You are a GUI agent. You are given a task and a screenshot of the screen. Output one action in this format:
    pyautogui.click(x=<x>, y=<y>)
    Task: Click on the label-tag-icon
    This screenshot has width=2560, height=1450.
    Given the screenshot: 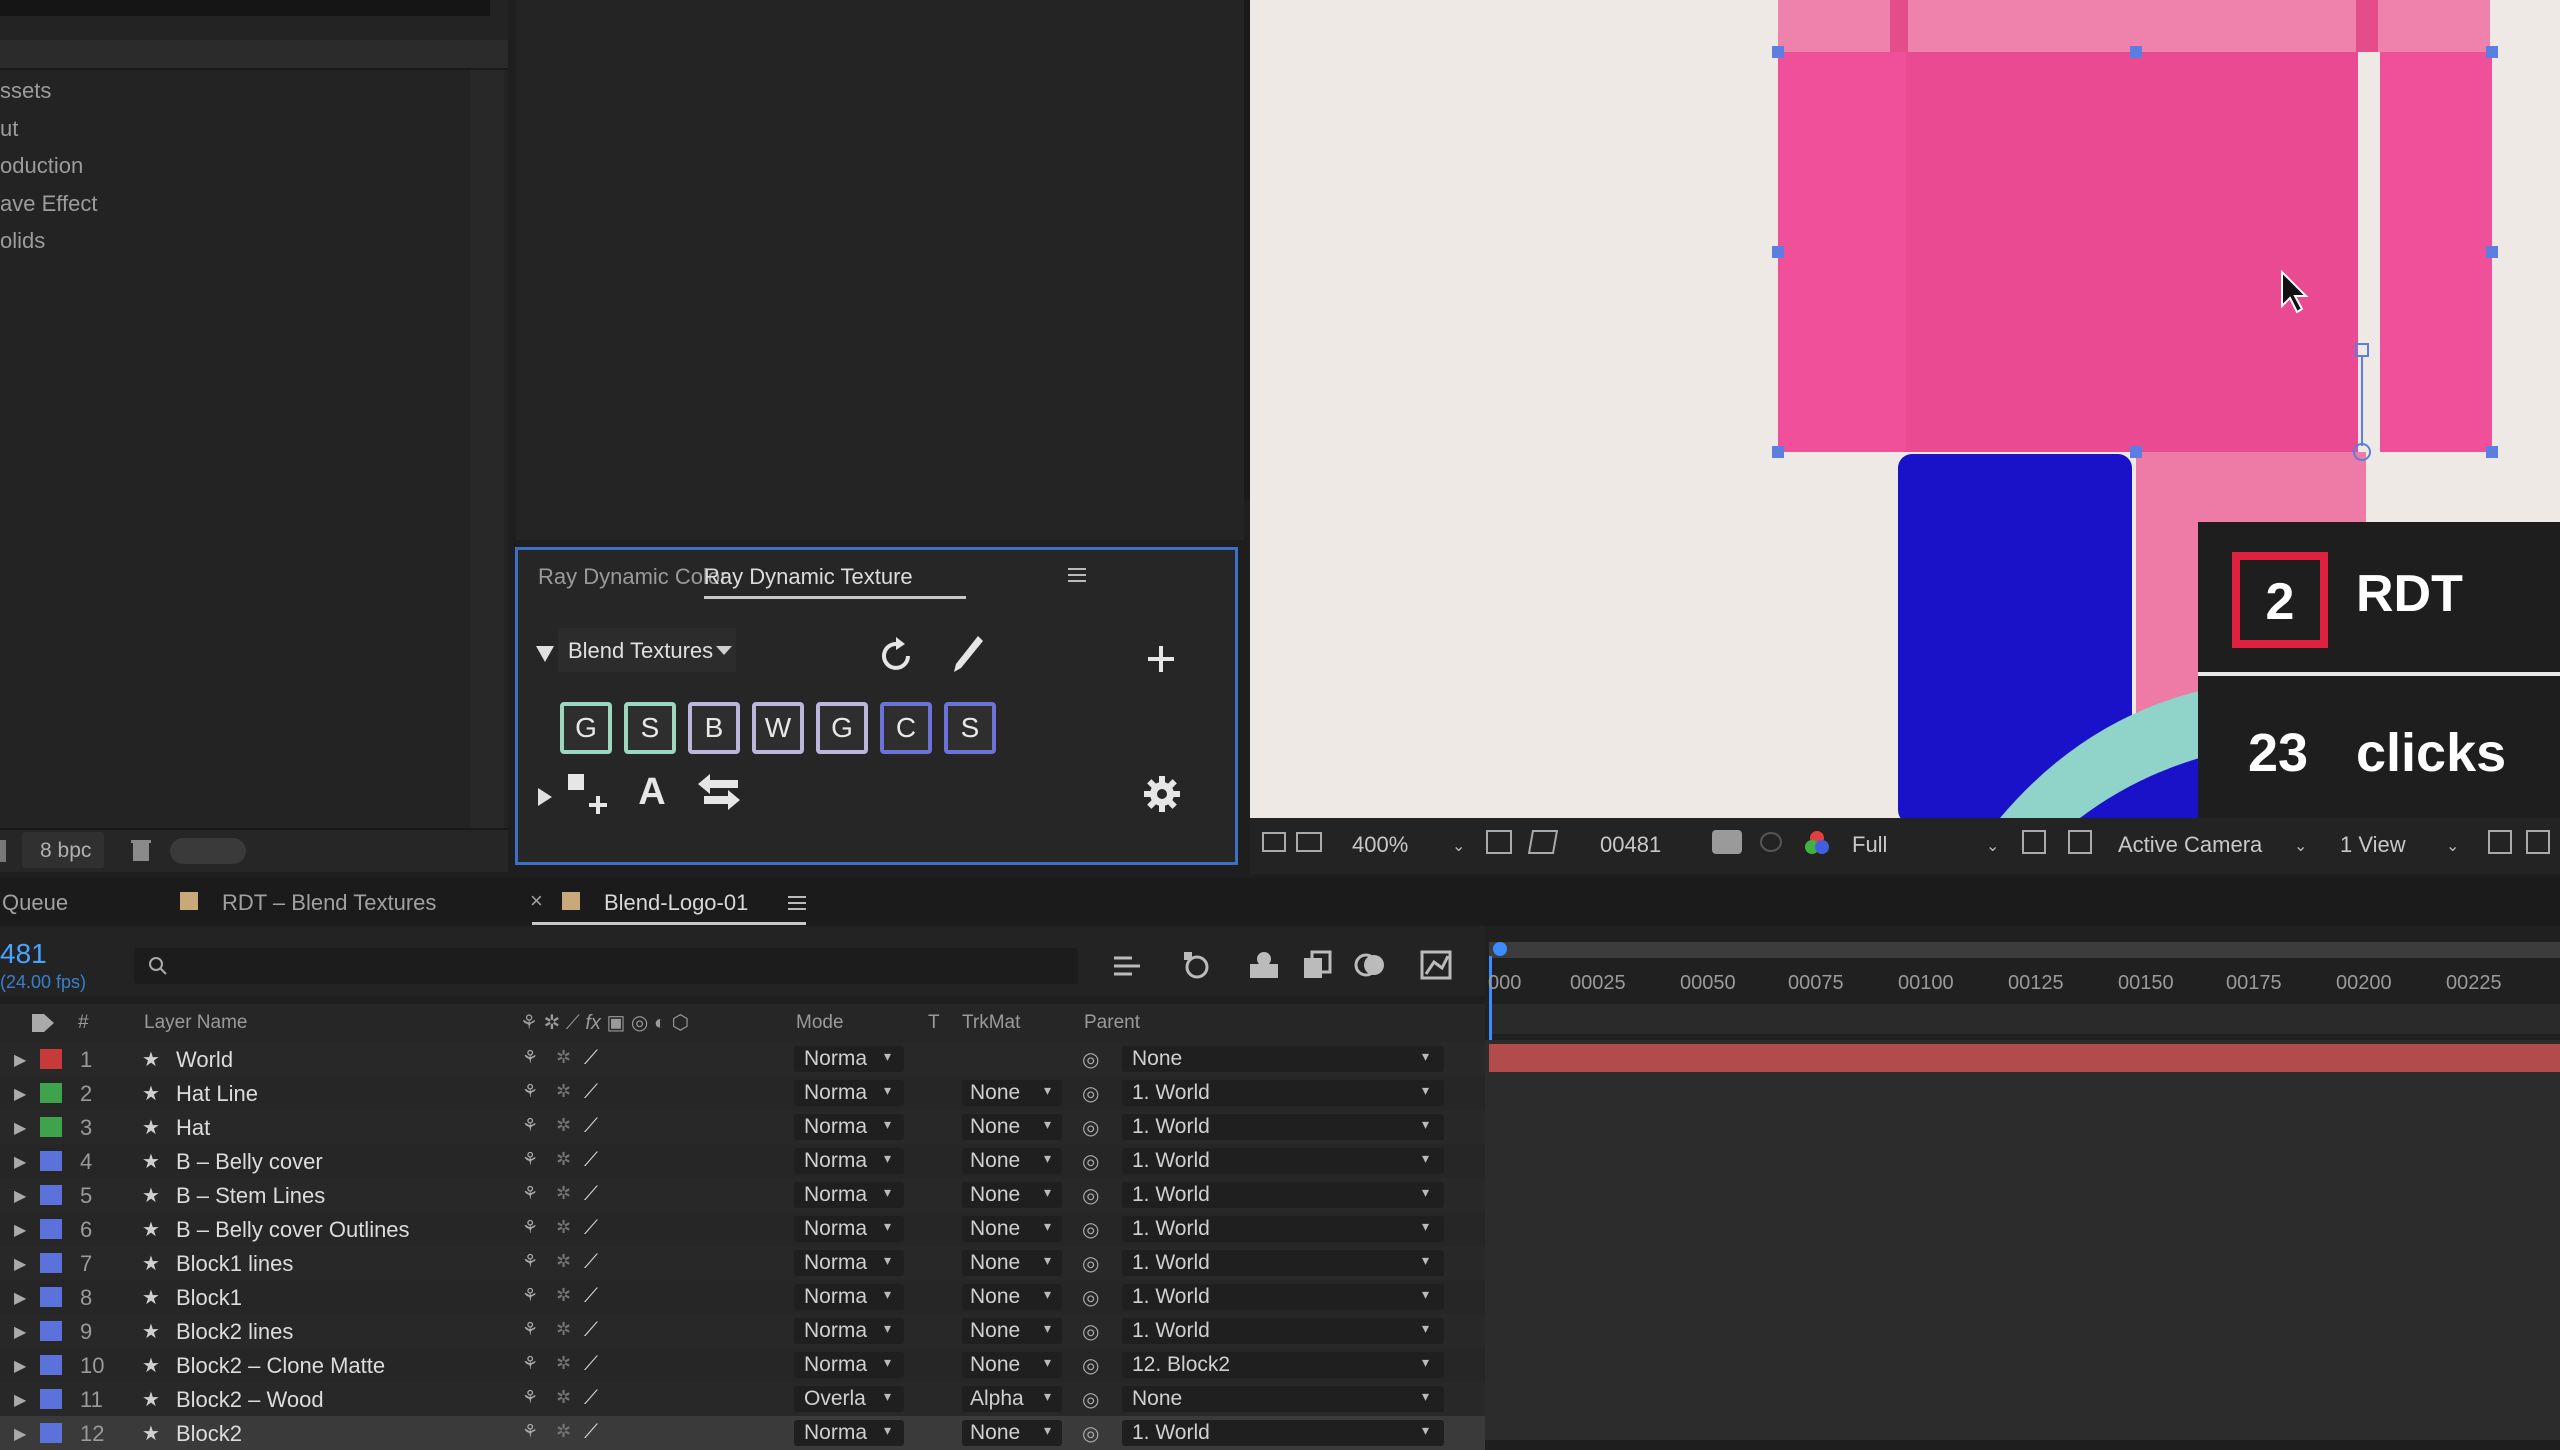 What is the action you would take?
    pyautogui.click(x=43, y=1023)
    